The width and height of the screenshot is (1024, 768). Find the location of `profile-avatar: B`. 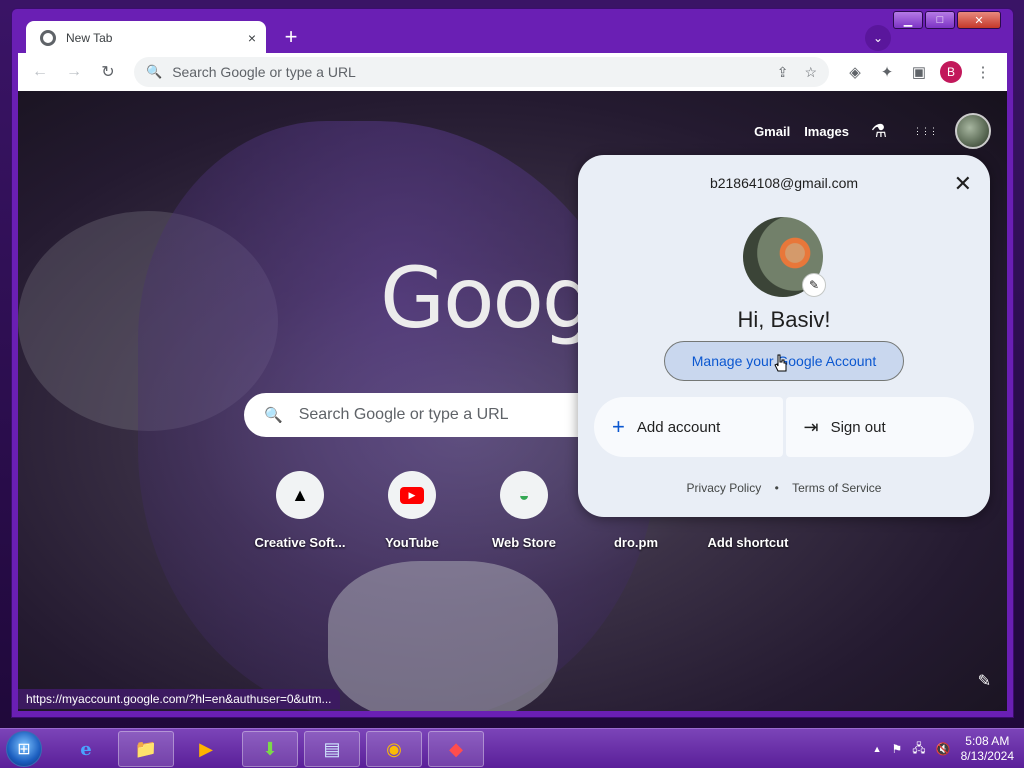

profile-avatar: B is located at coordinates (951, 72).